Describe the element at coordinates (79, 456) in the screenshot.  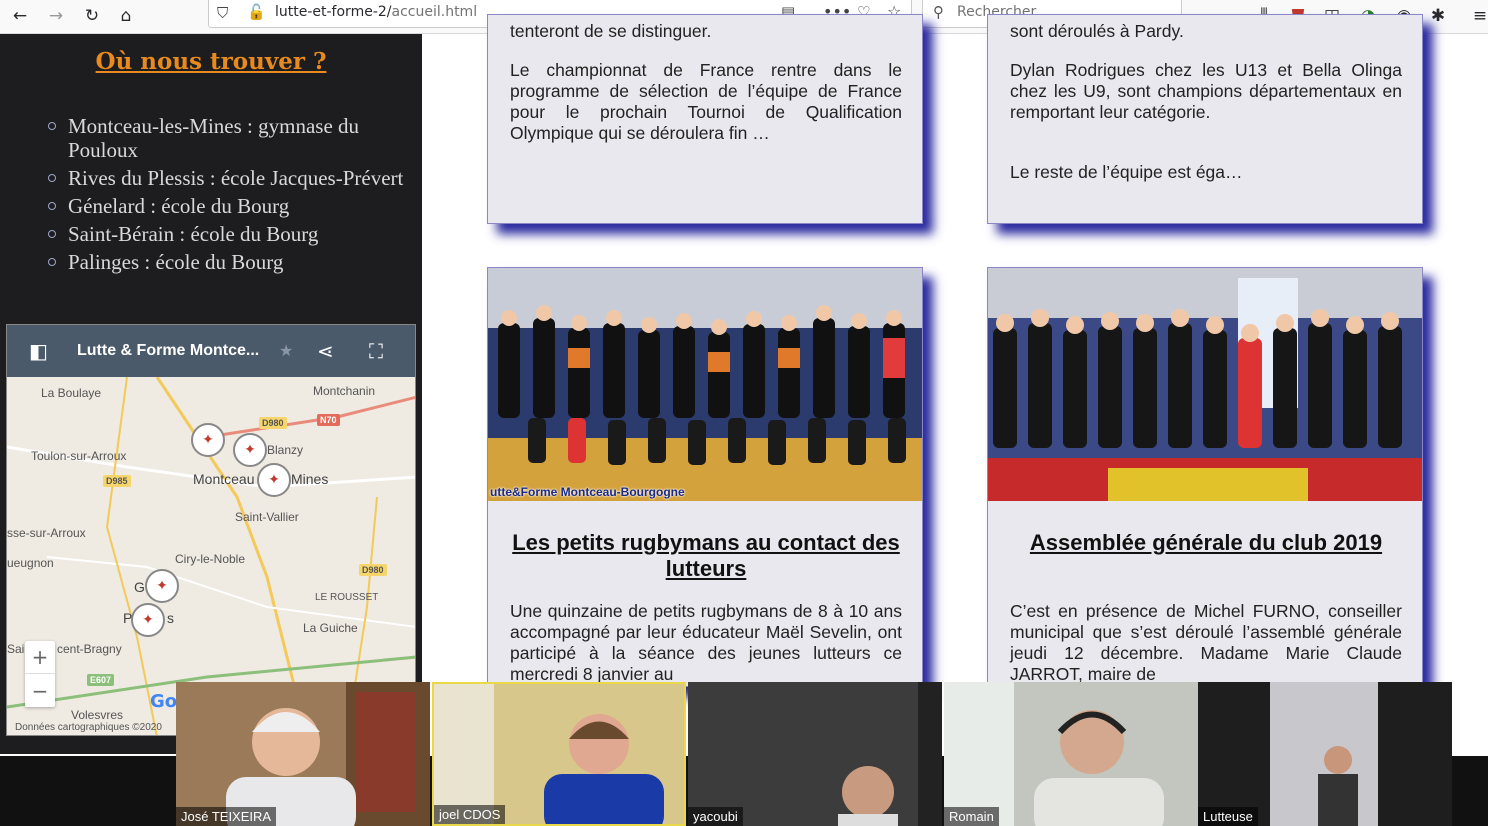
I see `map-label: Toulon-sur-Arroux` at that location.